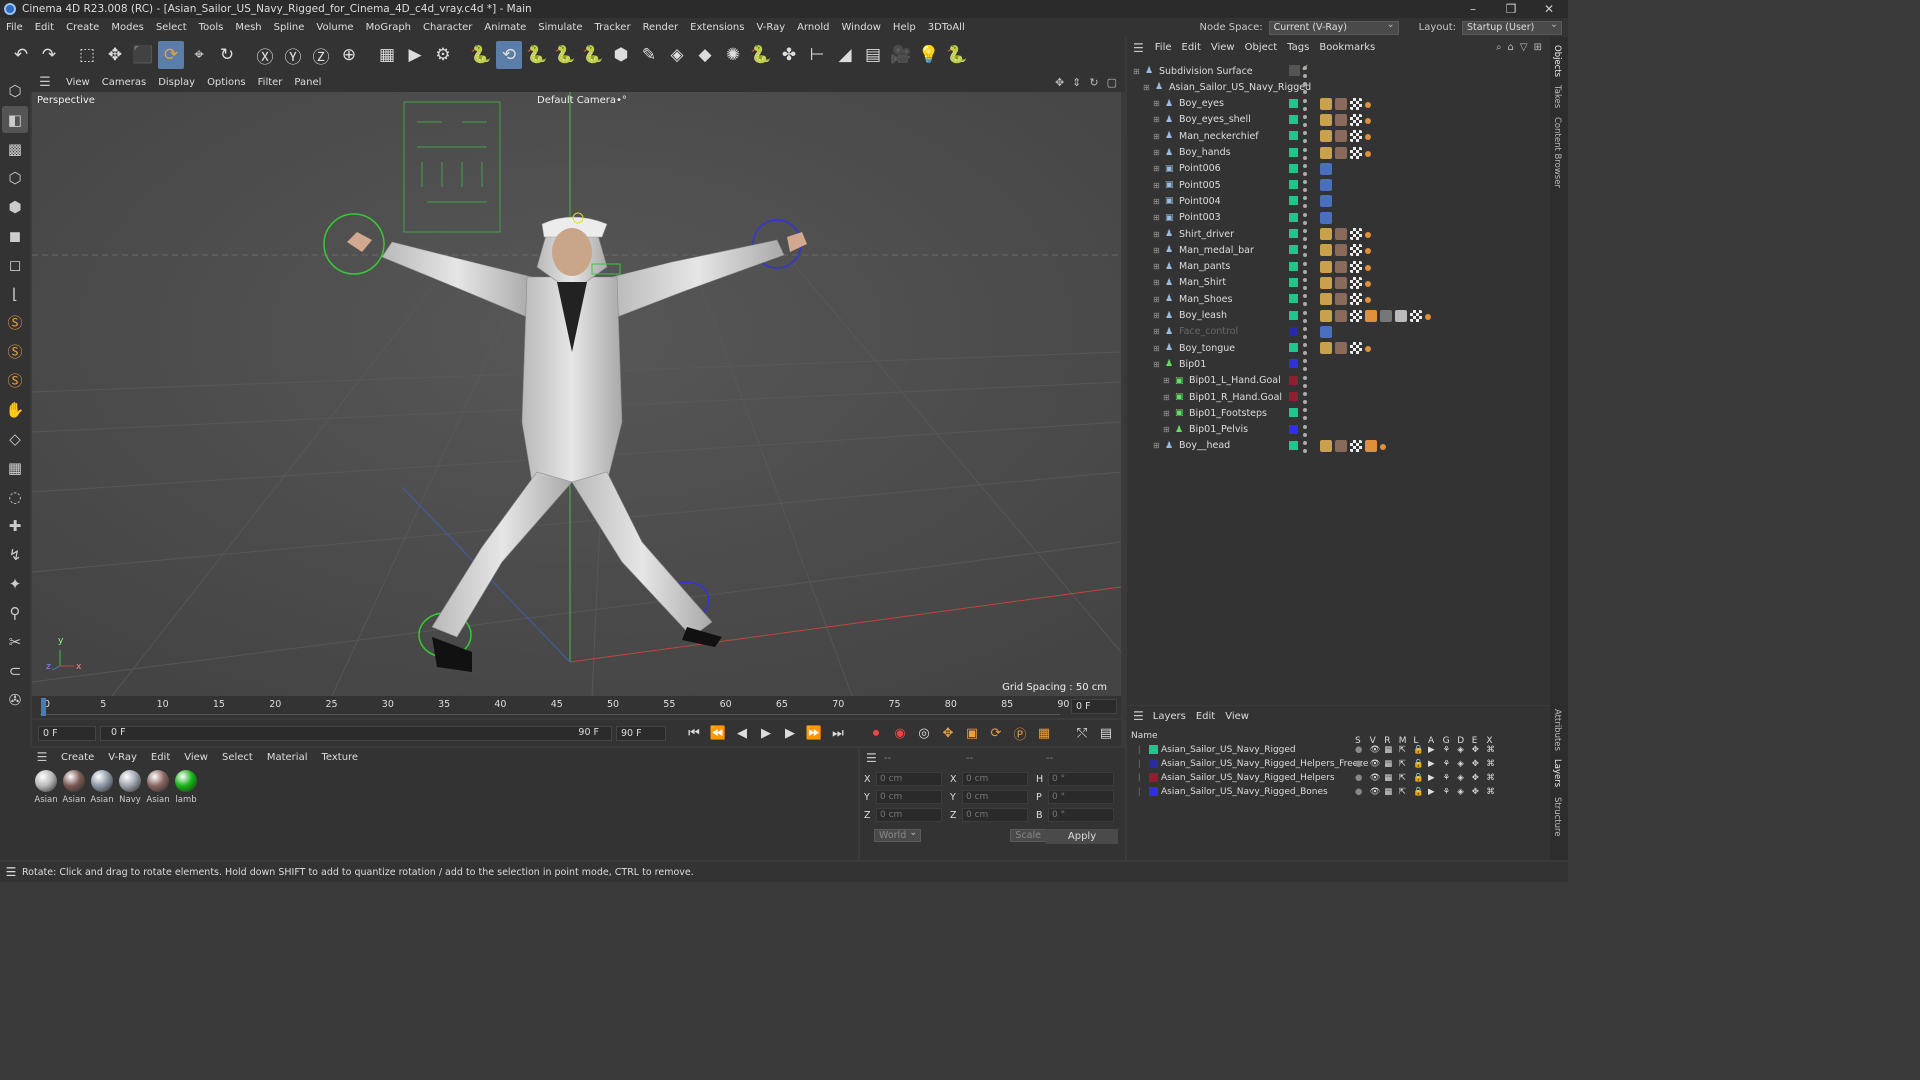 The height and width of the screenshot is (1080, 1920). I want to click on object-name: Bip01, so click(1192, 364).